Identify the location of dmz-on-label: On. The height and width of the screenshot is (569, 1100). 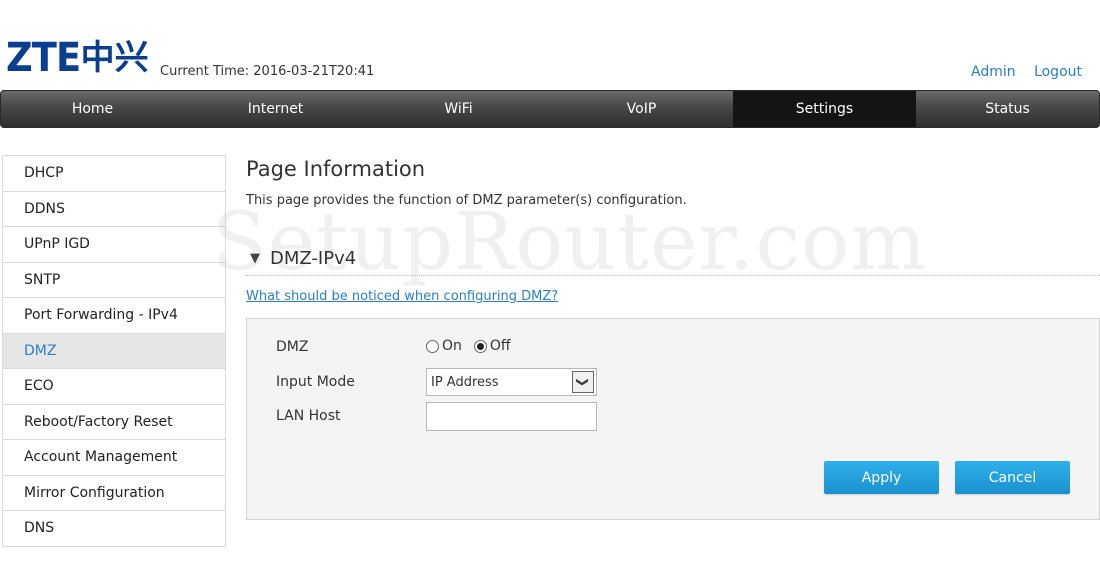
(452, 346).